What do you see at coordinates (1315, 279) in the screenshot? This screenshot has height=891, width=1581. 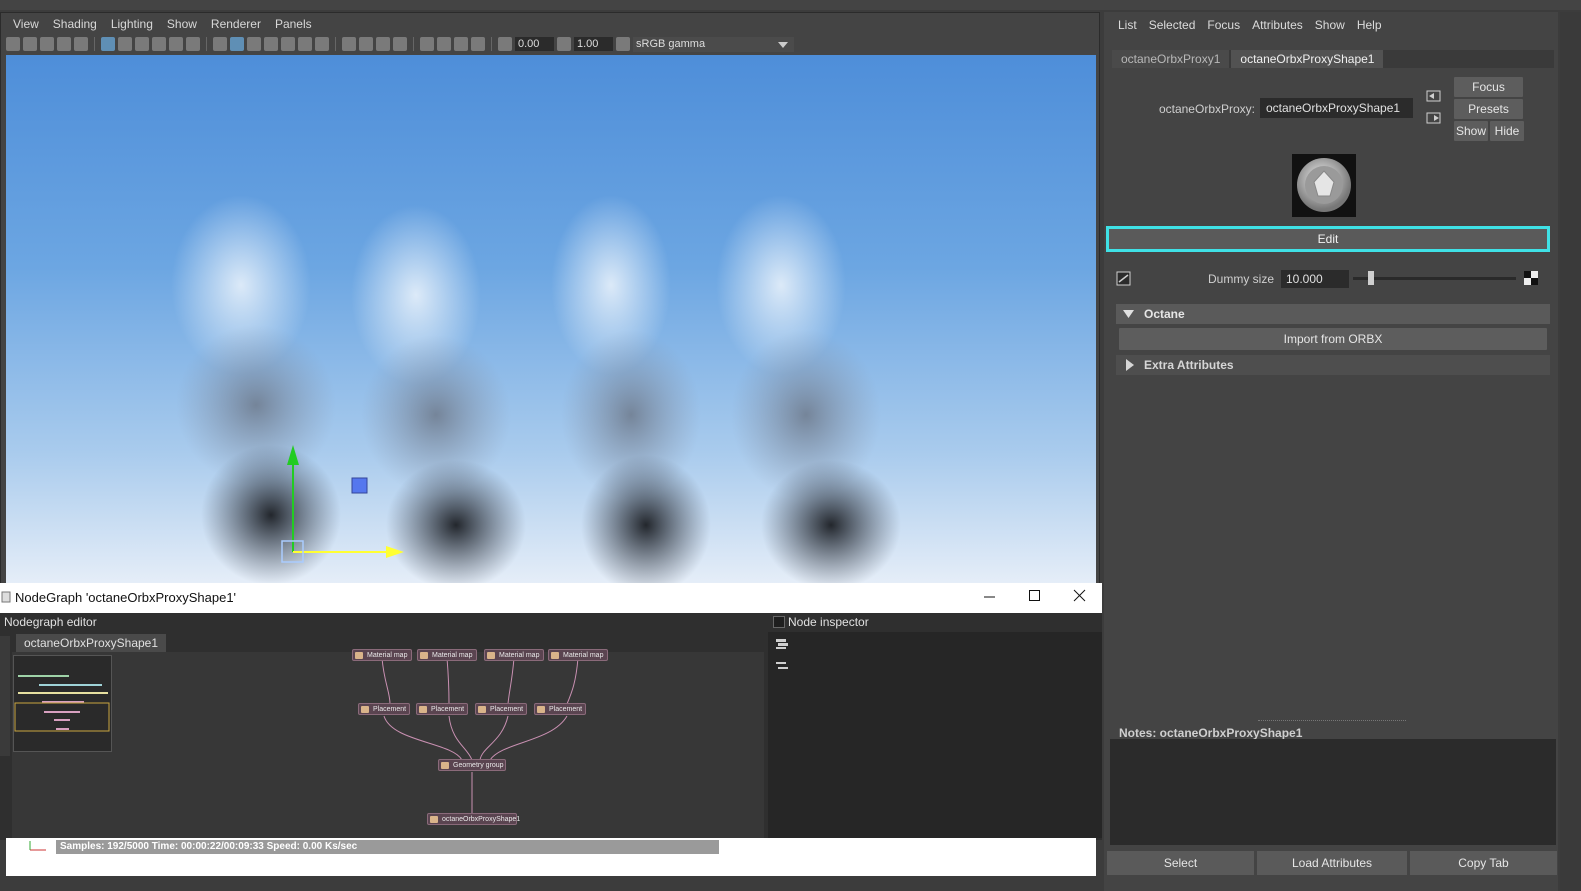 I see `dummy-size-field: 10.000` at bounding box center [1315, 279].